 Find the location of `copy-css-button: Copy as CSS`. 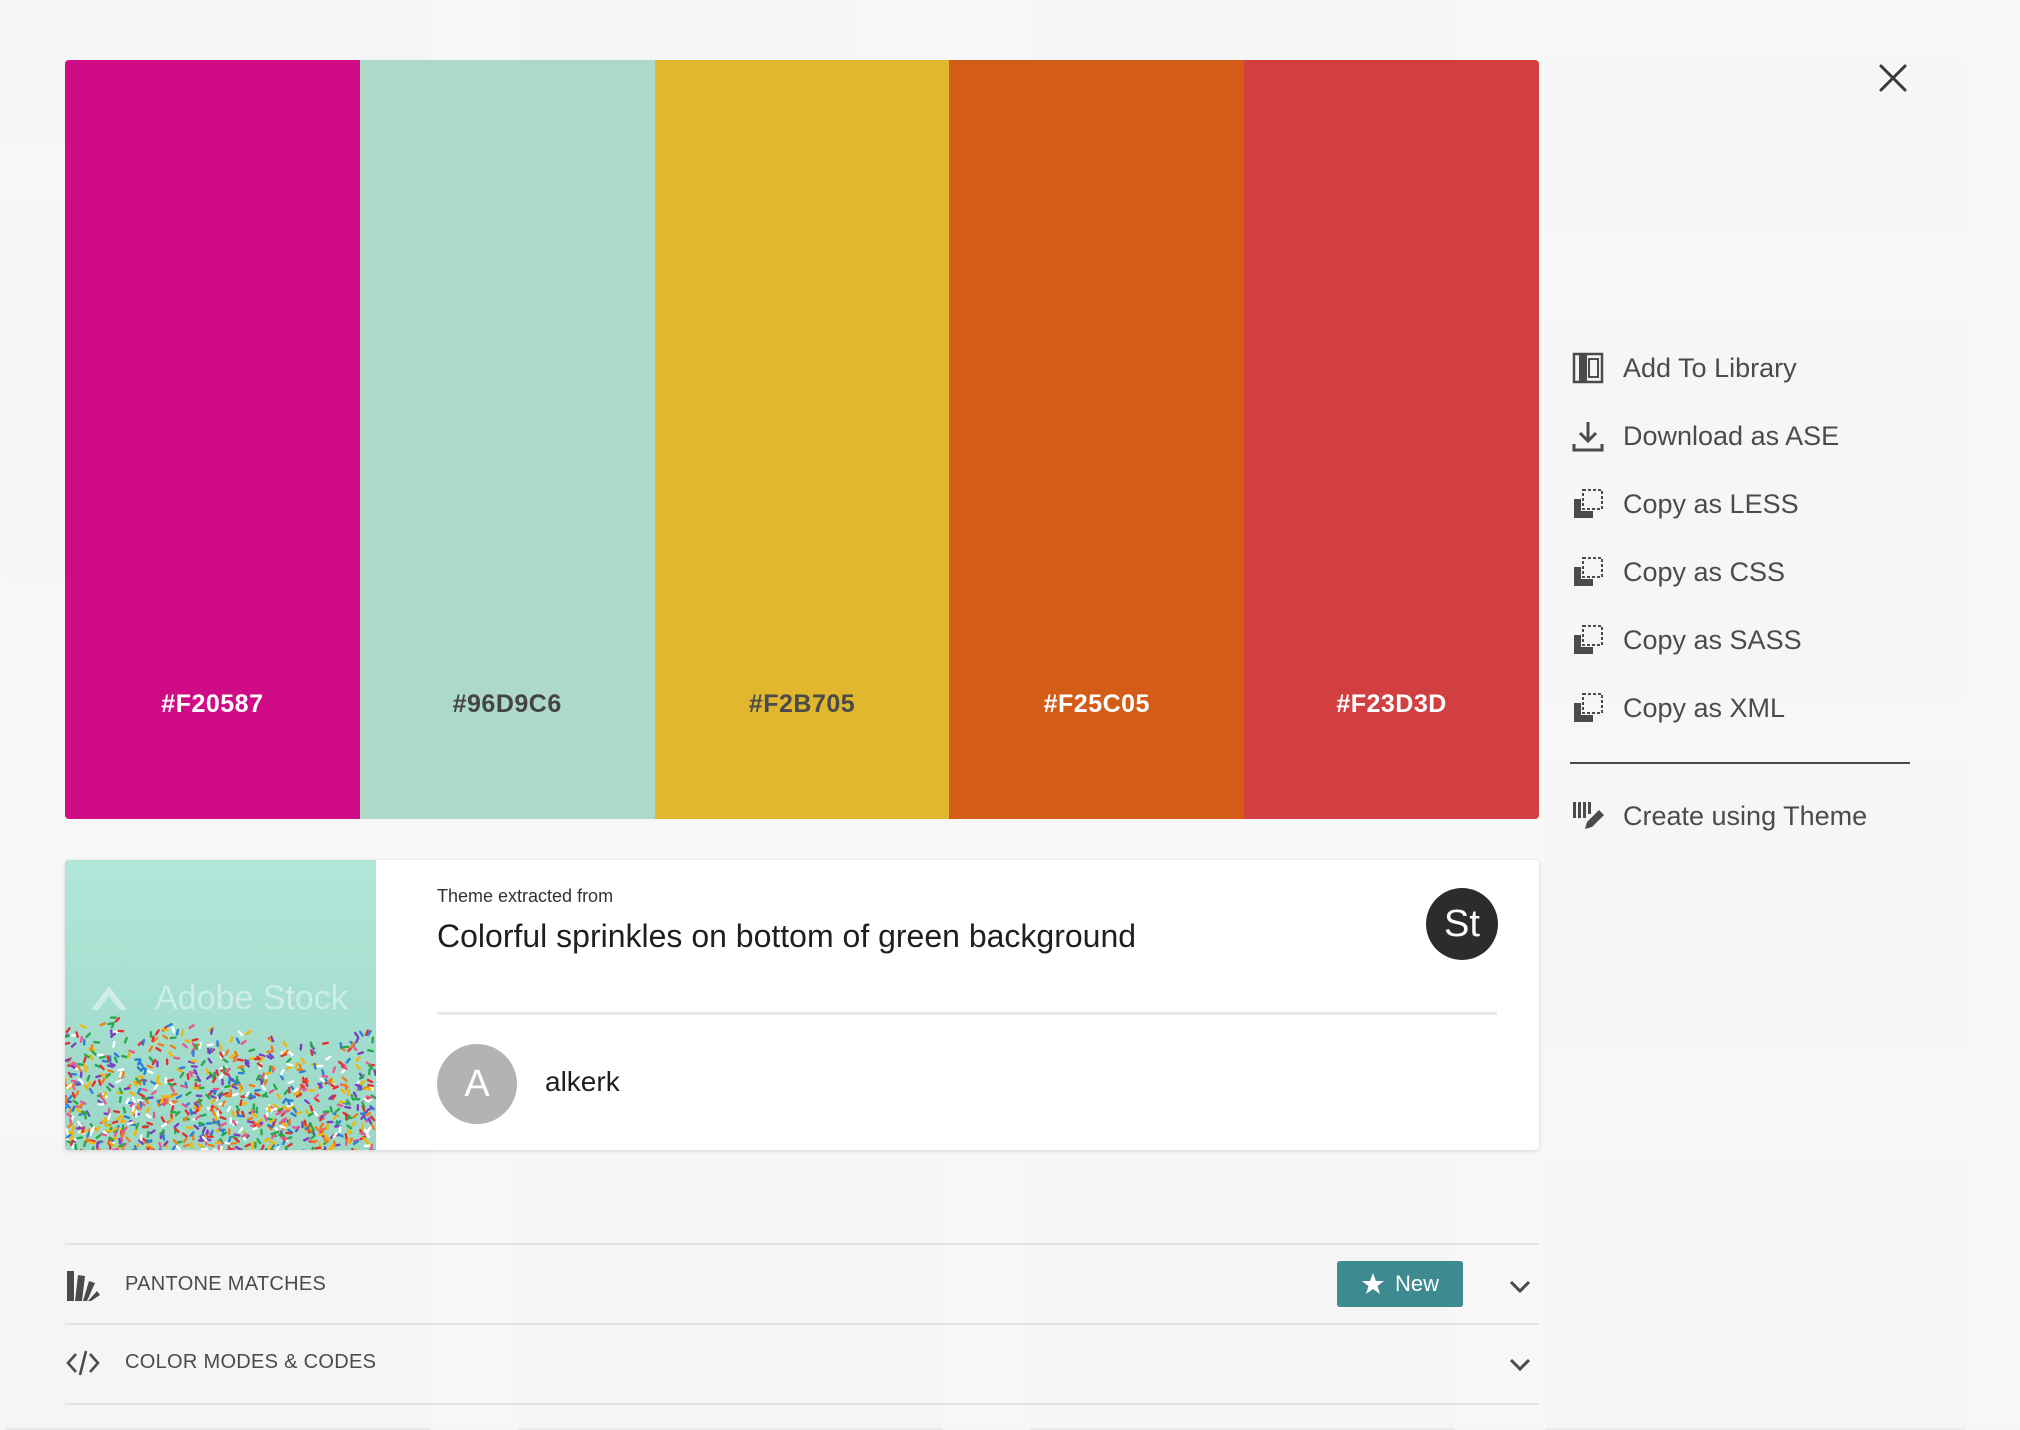

copy-css-button: Copy as CSS is located at coordinates (1740, 572).